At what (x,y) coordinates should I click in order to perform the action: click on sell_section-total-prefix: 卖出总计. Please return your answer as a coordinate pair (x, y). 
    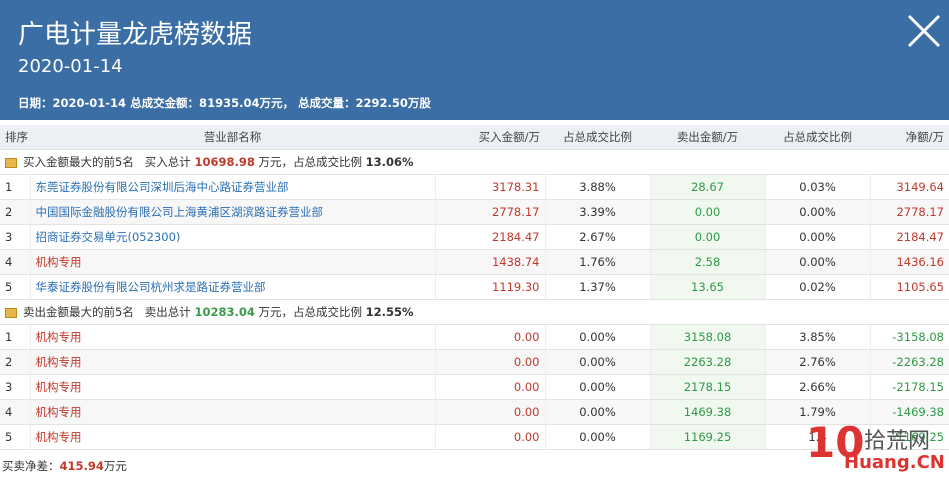
    Looking at the image, I should click on (167, 312).